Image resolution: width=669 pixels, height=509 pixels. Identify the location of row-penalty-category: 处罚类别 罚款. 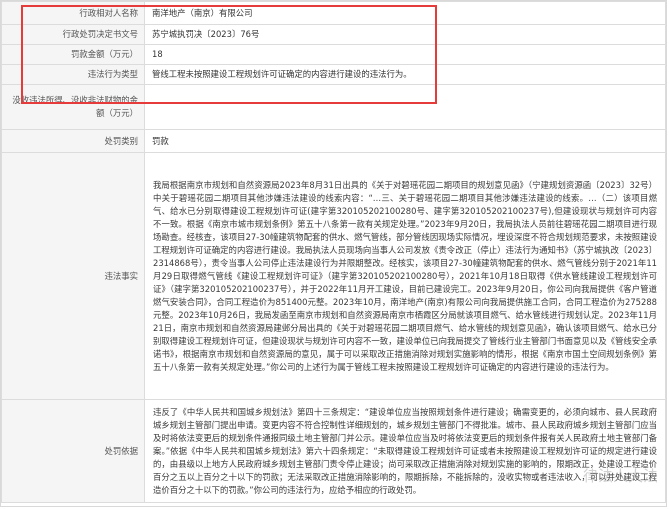
(333, 141).